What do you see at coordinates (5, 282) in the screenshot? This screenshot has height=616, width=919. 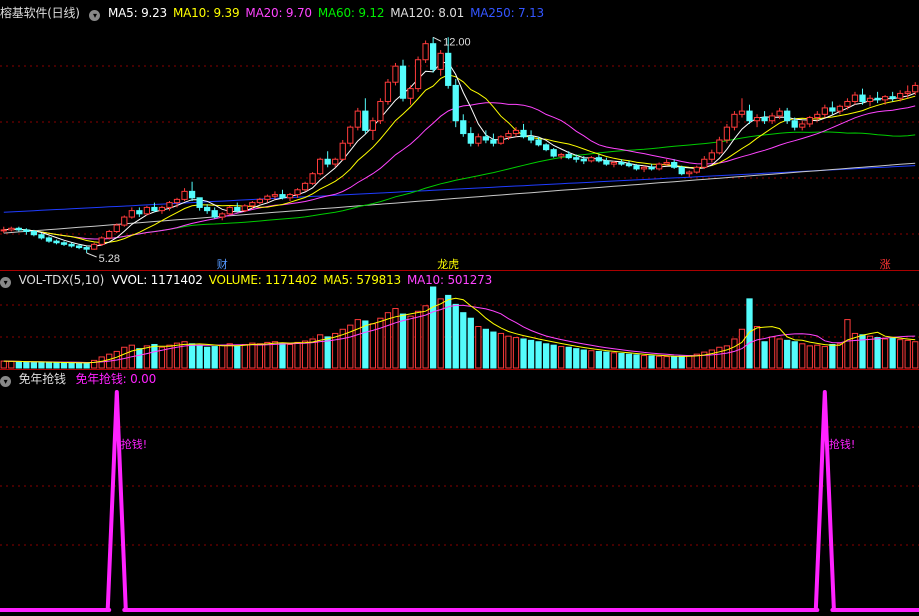 I see `volume-settings-icon: ▾` at bounding box center [5, 282].